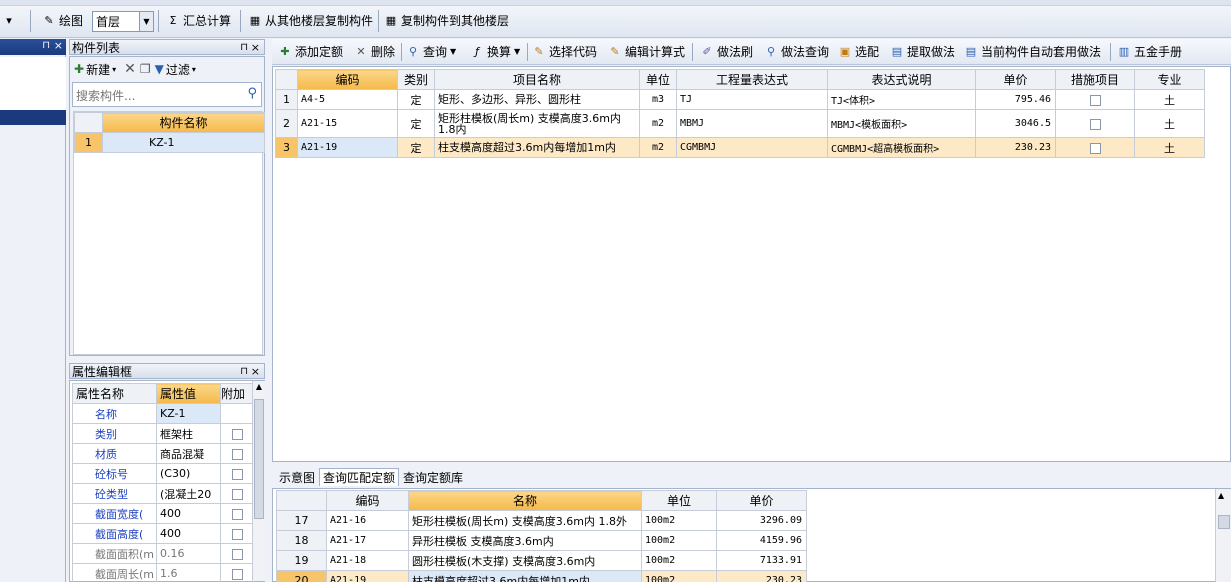 The height and width of the screenshot is (582, 1231). I want to click on quota-col-header: 编码, so click(347, 79).